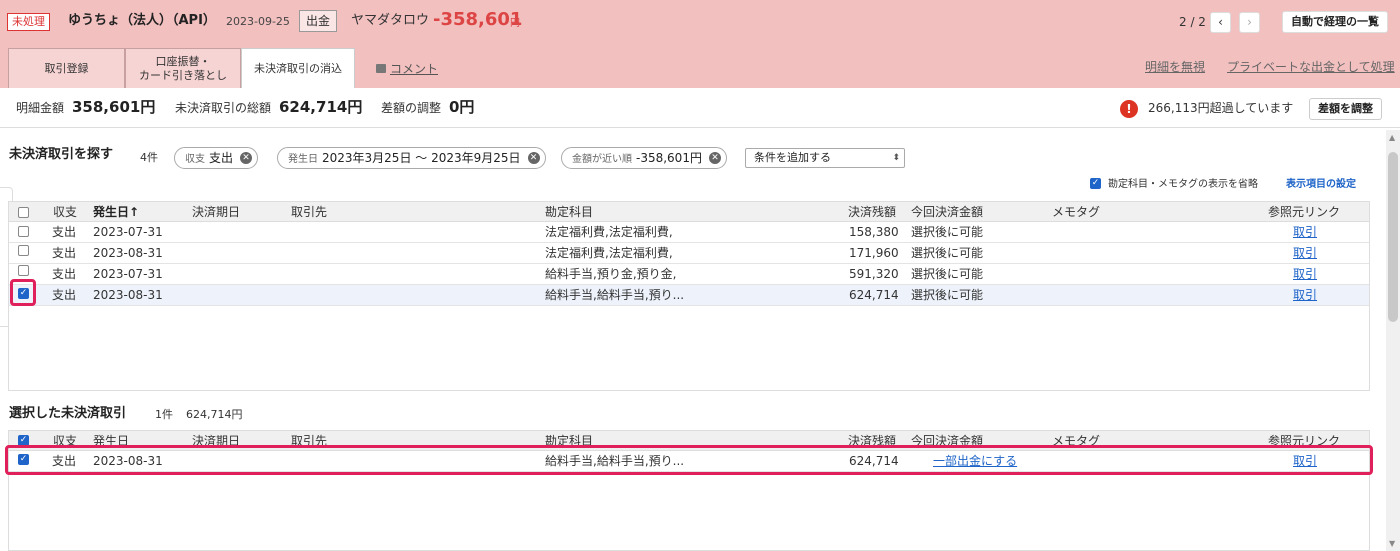 This screenshot has height=551, width=1400. I want to click on tab-reconcile: 未決済取引の消込, so click(298, 68).